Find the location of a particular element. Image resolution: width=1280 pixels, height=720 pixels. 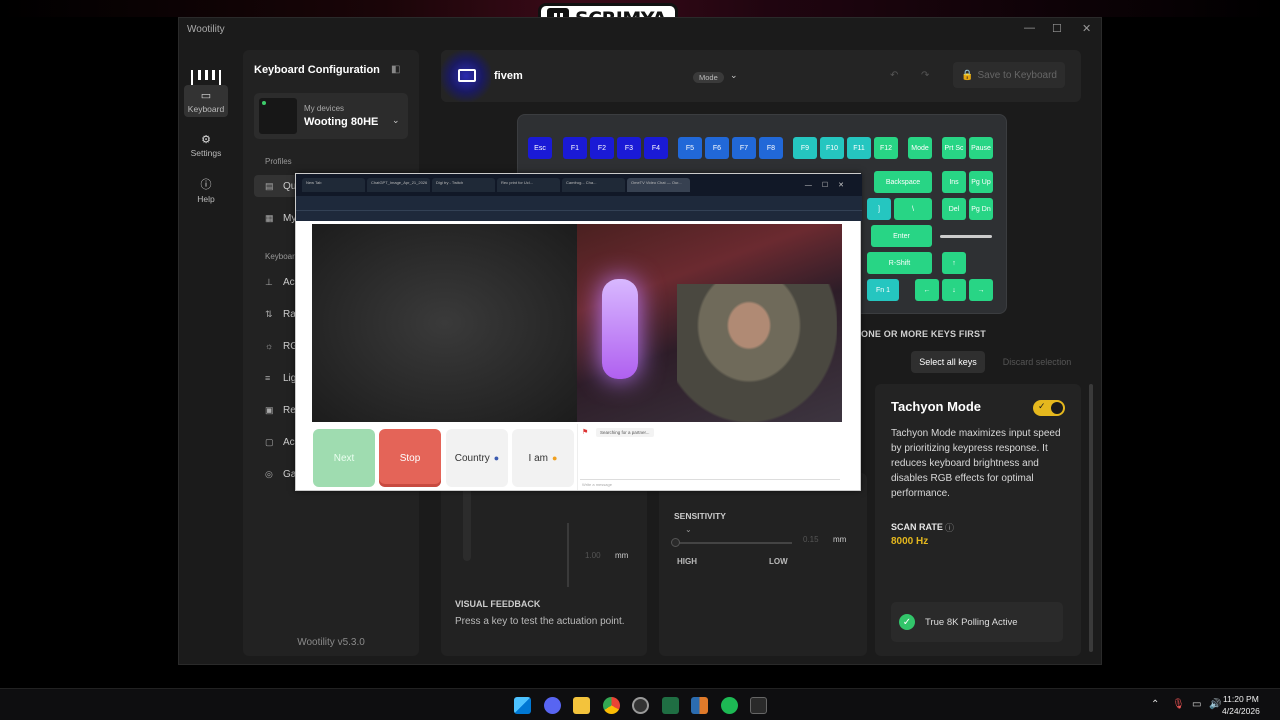

device-selector: My devices Wooting 80HE ⌄ is located at coordinates (331, 116).